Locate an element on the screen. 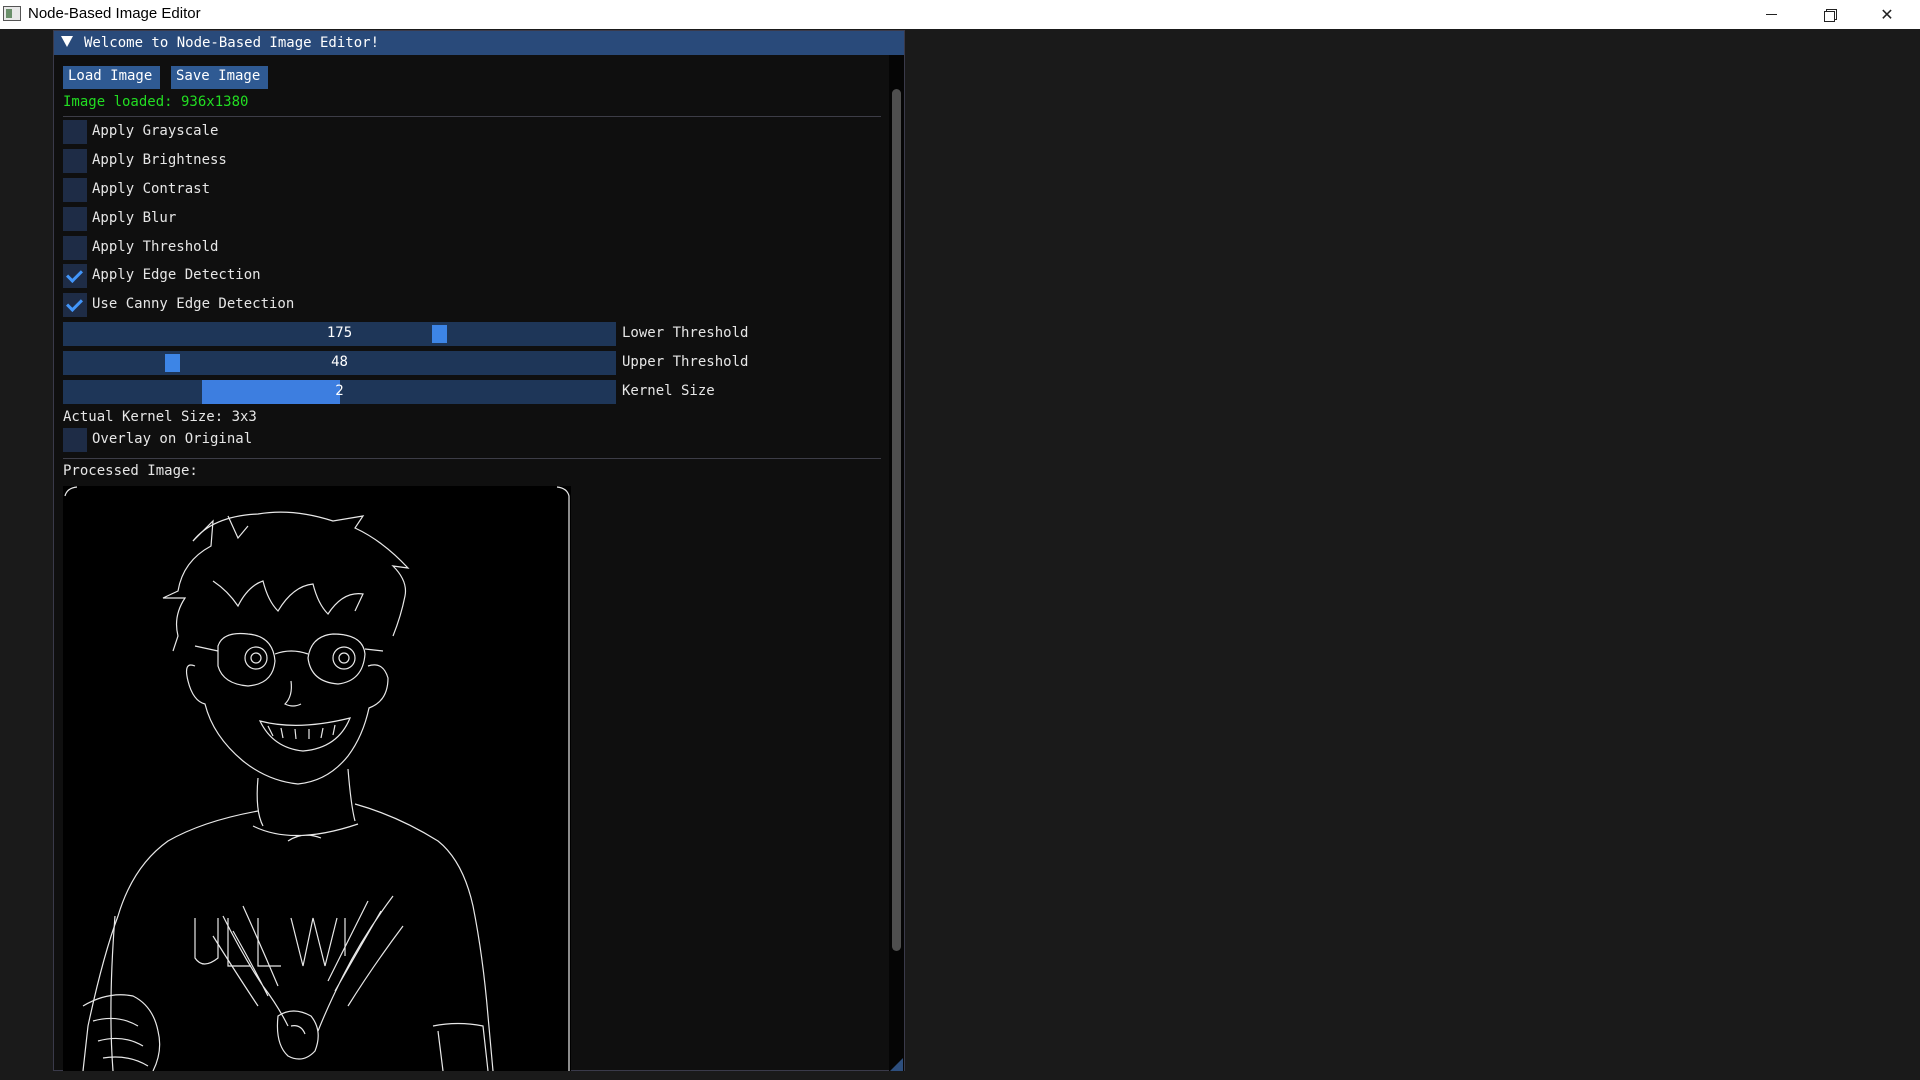  os-window-title: Node-Based Image Editor is located at coordinates (114, 13).